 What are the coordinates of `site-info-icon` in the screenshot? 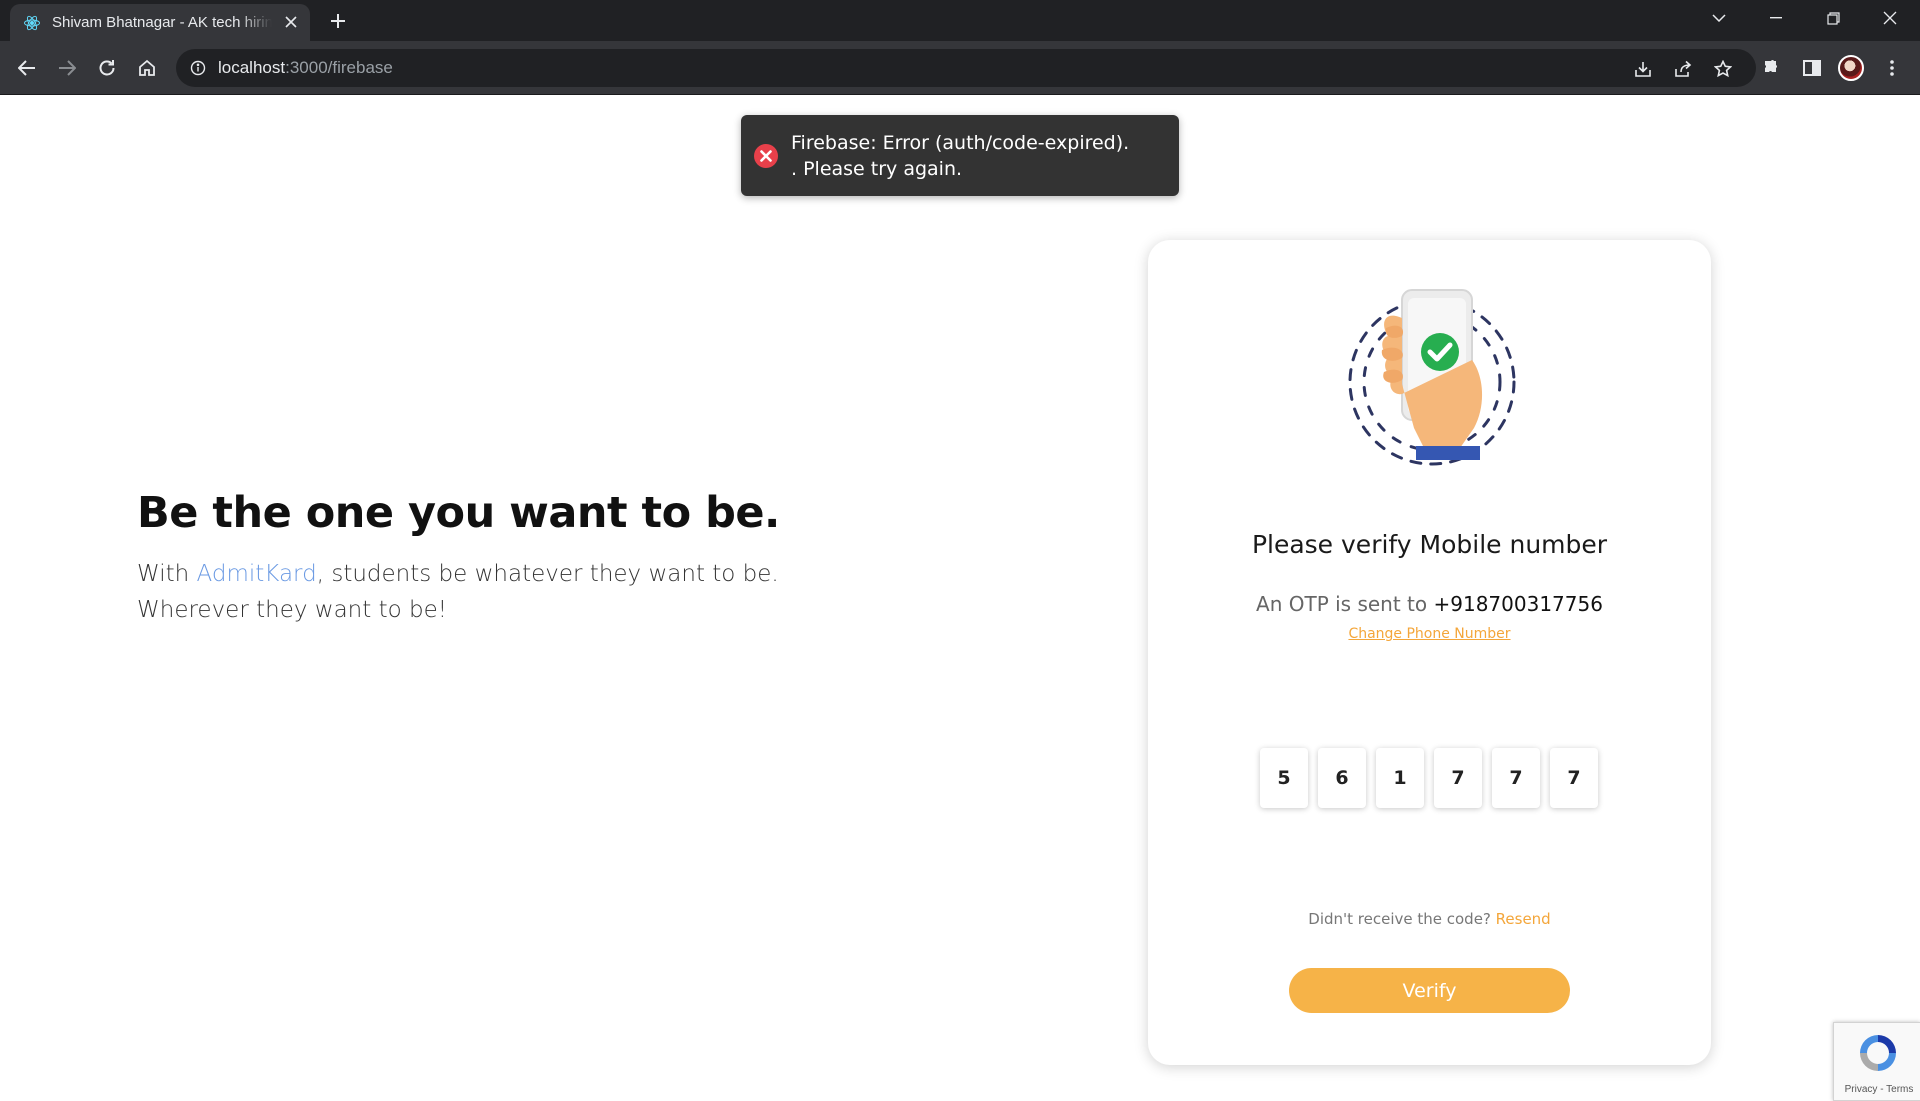 It's located at (198, 68).